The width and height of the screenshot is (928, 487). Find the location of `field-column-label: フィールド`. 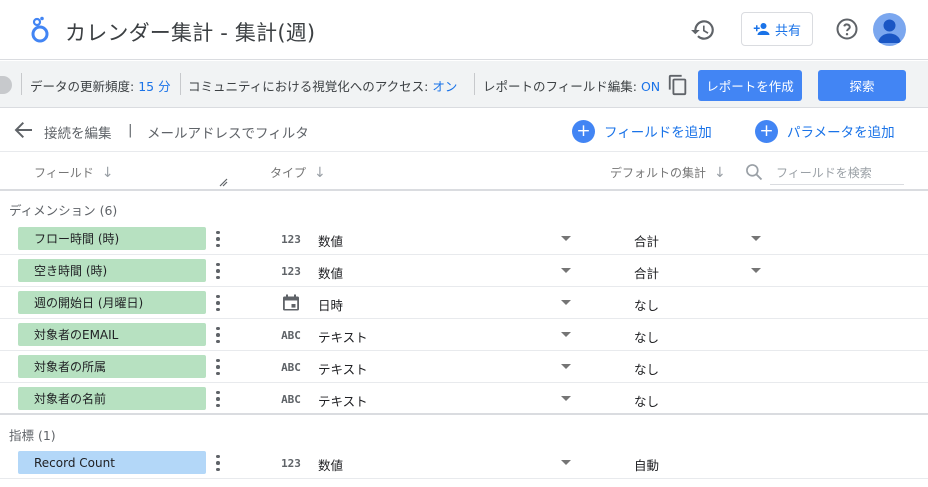

field-column-label: フィールド is located at coordinates (64, 173).